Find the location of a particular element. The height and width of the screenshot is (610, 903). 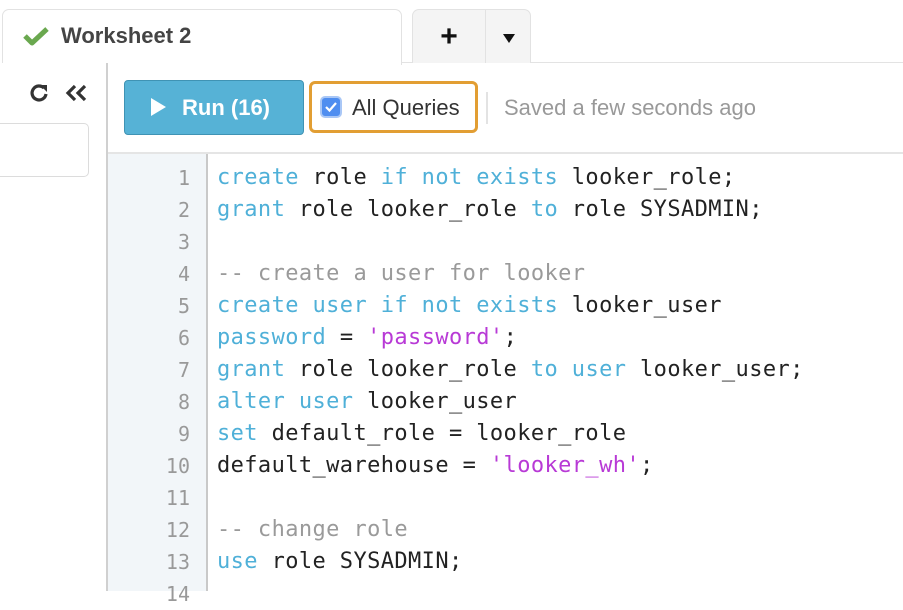

sql-comment: -- change role is located at coordinates (313, 529).